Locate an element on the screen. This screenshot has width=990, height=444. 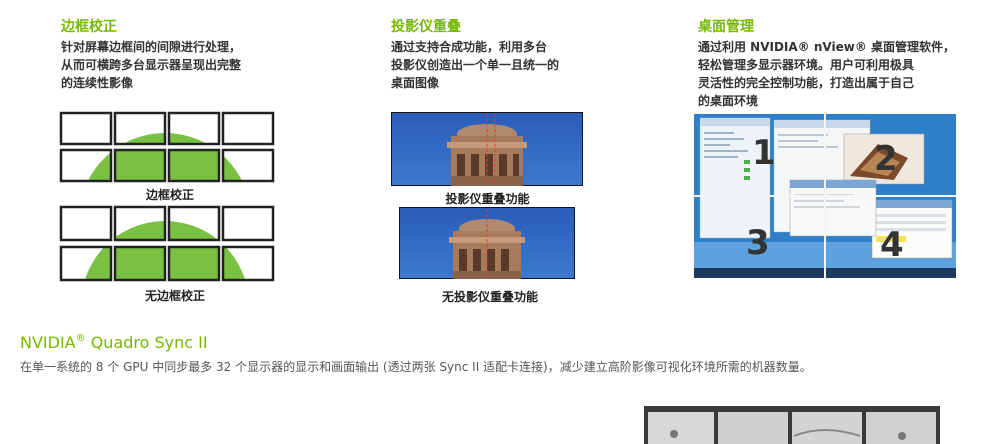
caption-no-bezel-correction: 无边框校正 is located at coordinates (174, 296).